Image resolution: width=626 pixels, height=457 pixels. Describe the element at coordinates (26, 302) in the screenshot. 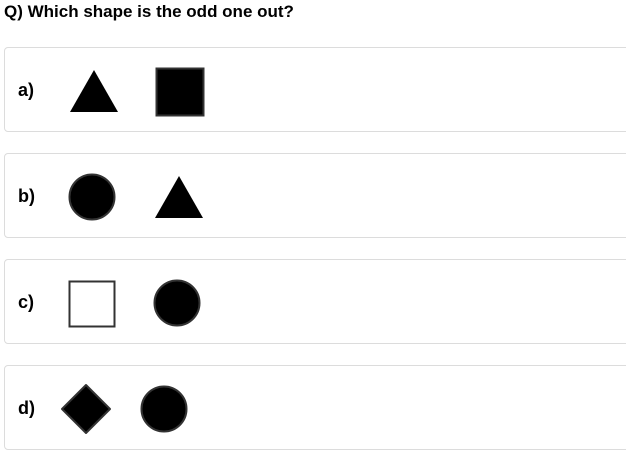

I see `option-label: c)` at that location.